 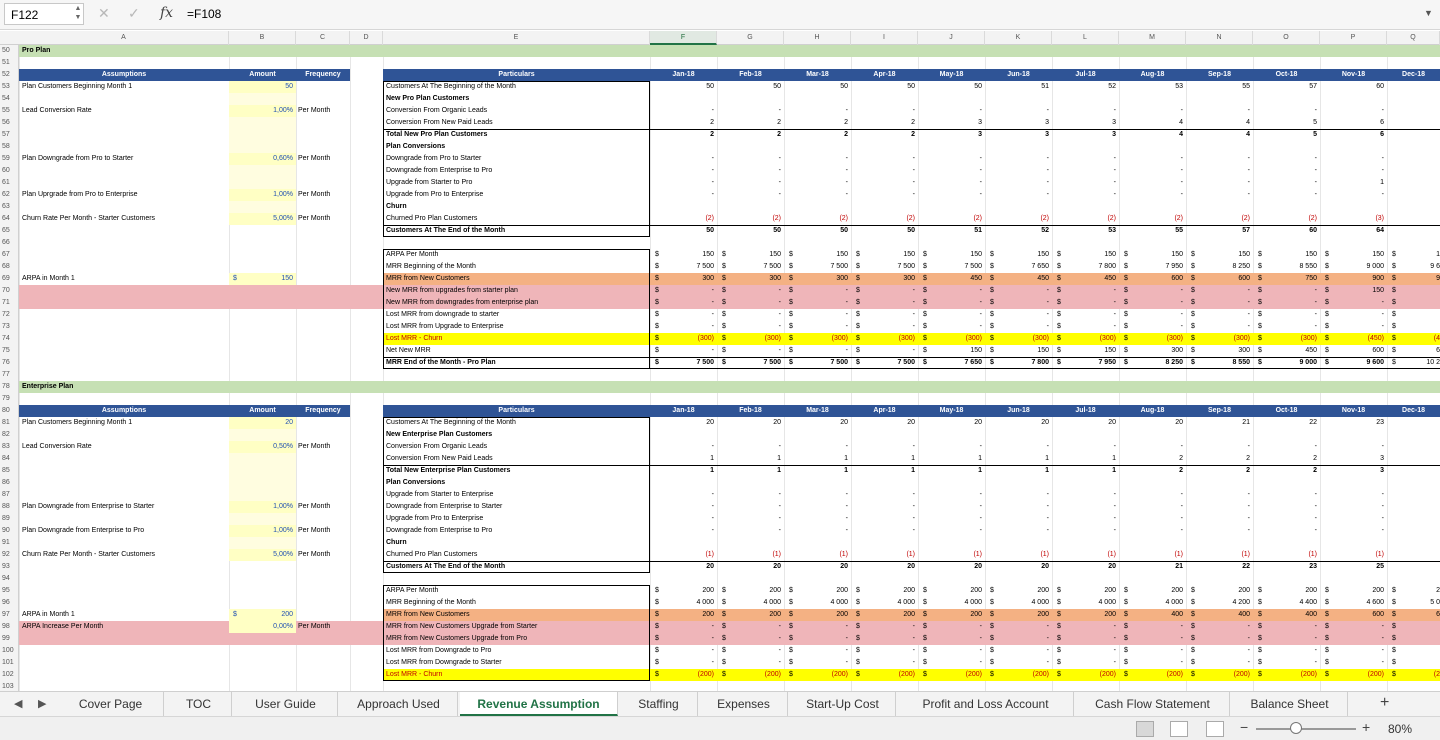 What do you see at coordinates (1152, 38) in the screenshot?
I see `column-header-m: M` at bounding box center [1152, 38].